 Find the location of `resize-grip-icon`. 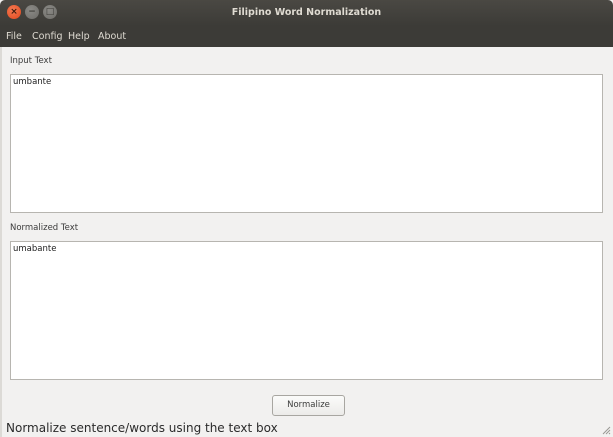

resize-grip-icon is located at coordinates (606, 430).